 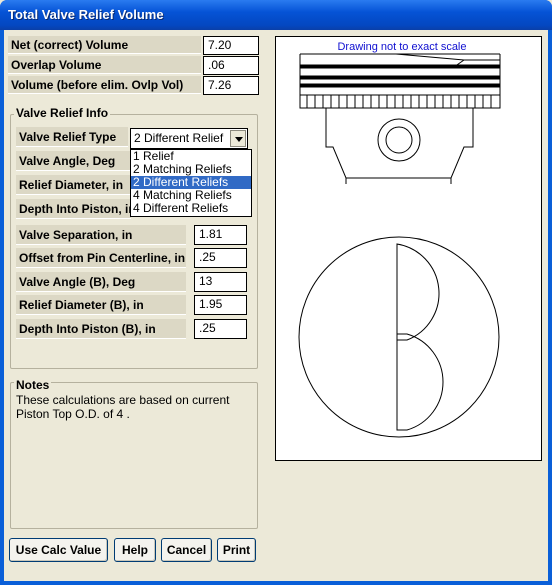 What do you see at coordinates (231, 85) in the screenshot?
I see `volume-before-elim-field: 7.26` at bounding box center [231, 85].